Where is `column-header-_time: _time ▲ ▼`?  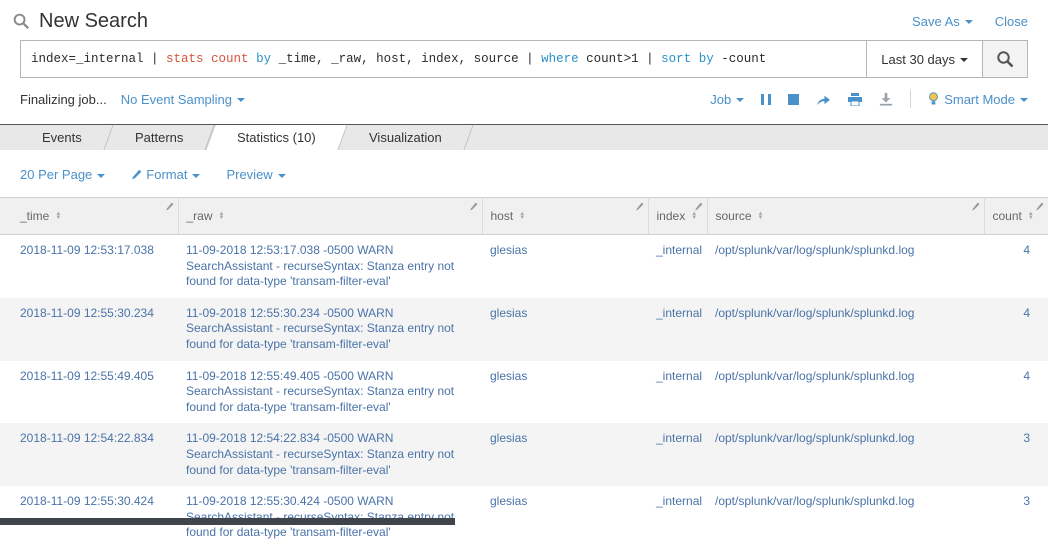
column-header-_time: _time ▲ ▼ is located at coordinates (89, 216).